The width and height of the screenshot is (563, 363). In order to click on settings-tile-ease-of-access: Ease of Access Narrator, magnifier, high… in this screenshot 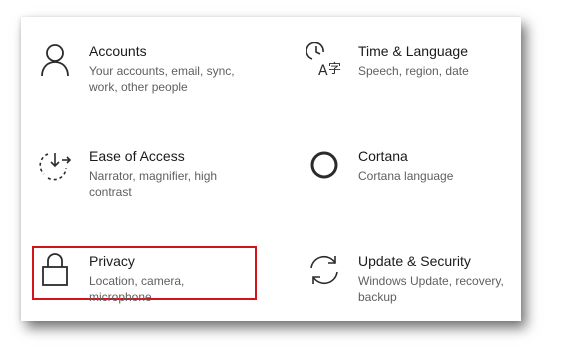, I will do `click(140, 180)`.